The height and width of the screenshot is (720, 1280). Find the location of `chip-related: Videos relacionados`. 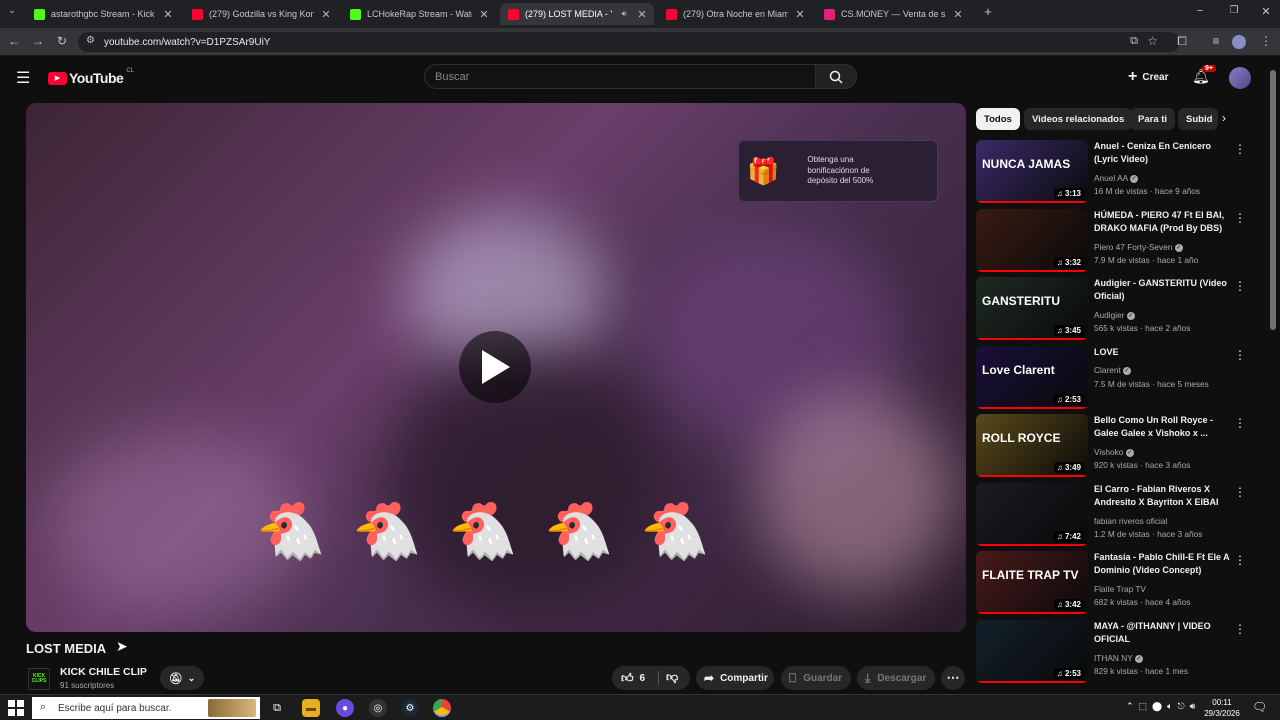

chip-related: Videos relacionados is located at coordinates (1078, 119).